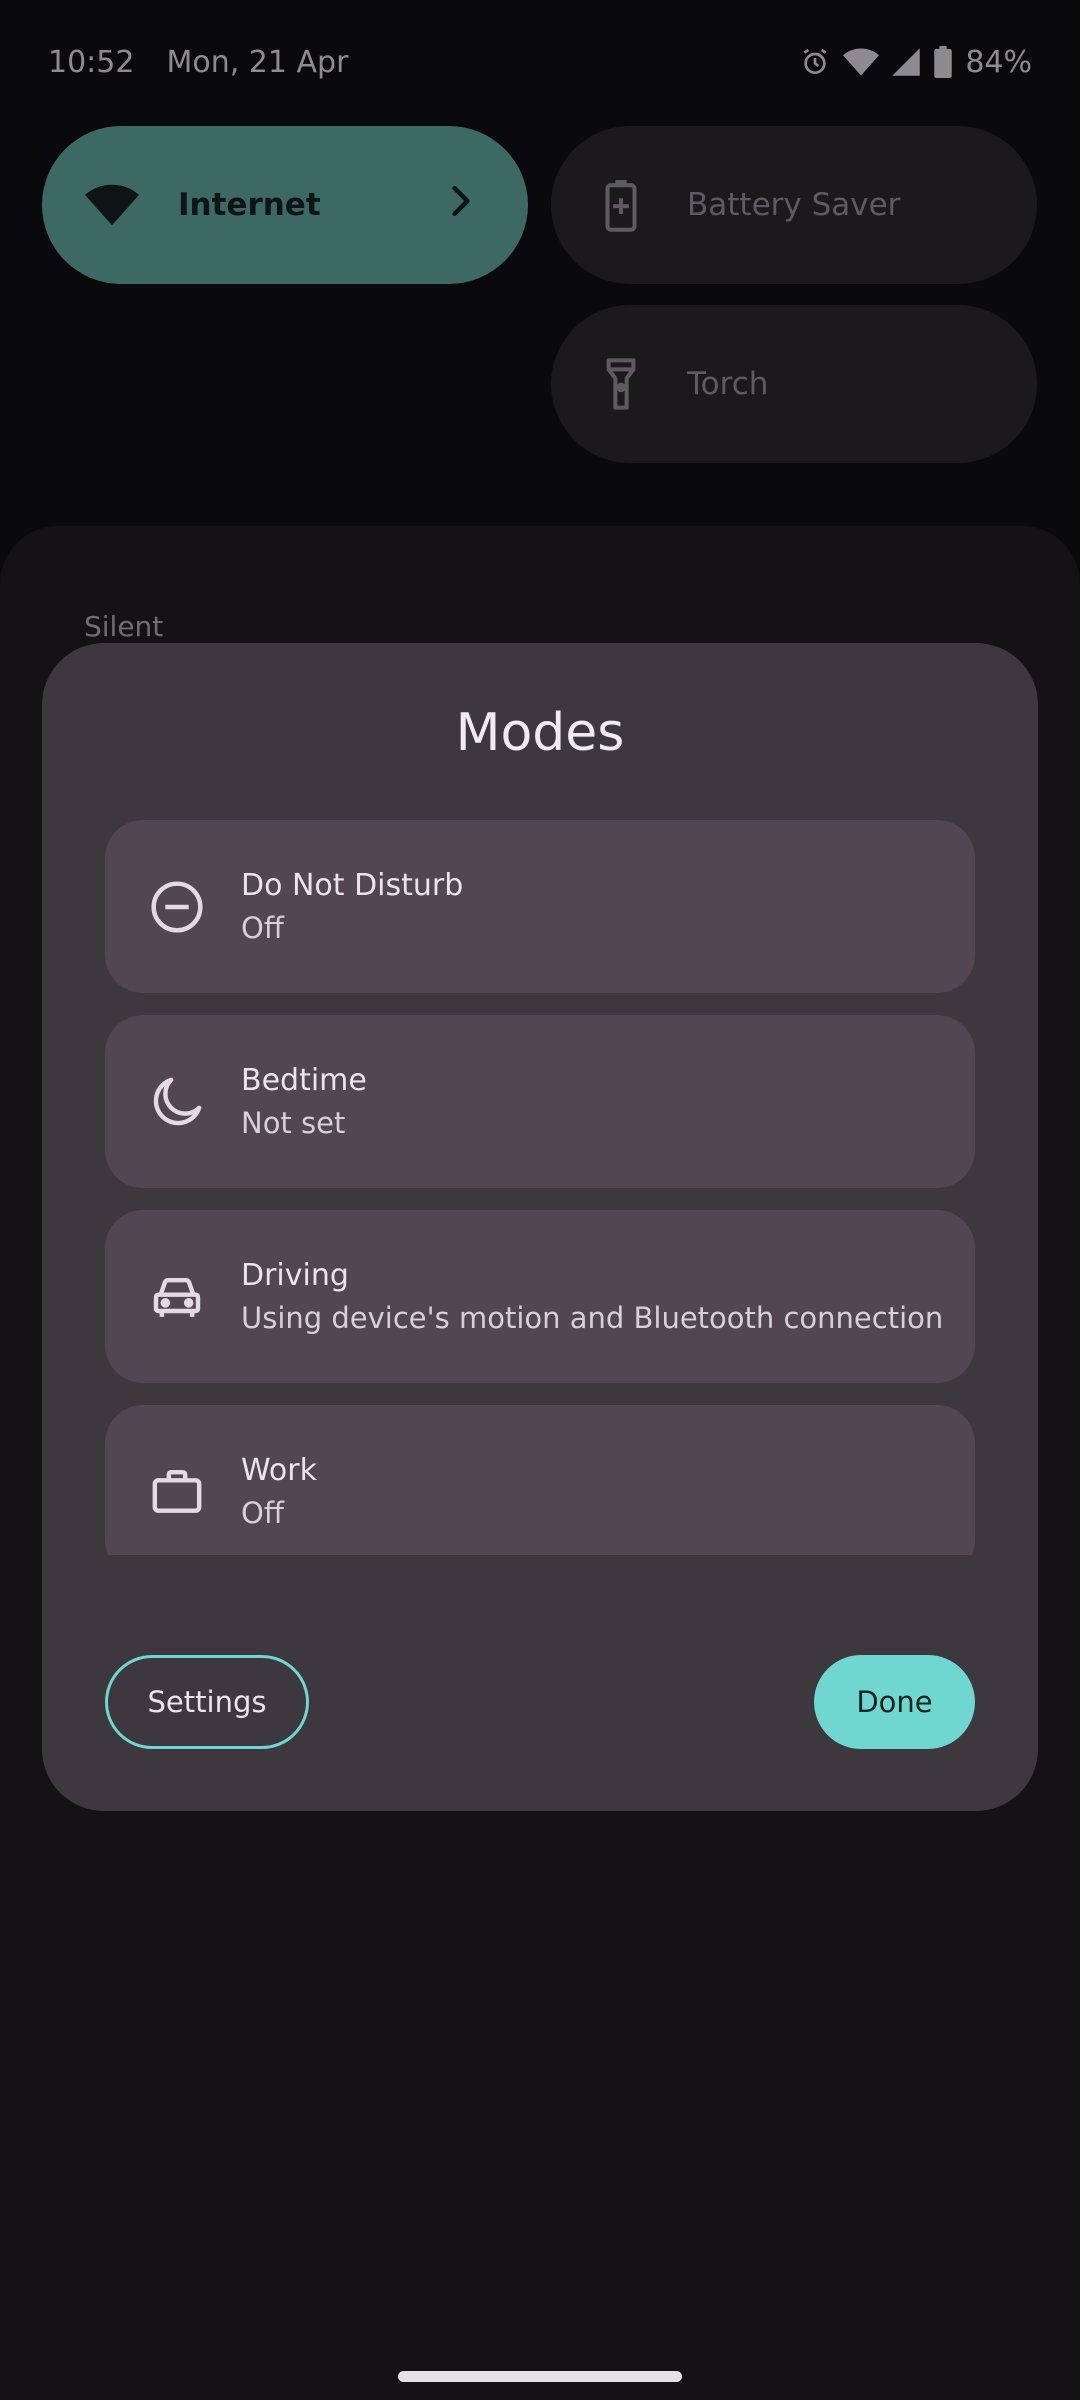 Image resolution: width=1080 pixels, height=2400 pixels. I want to click on mode-text: Do Not Disturb Off, so click(352, 906).